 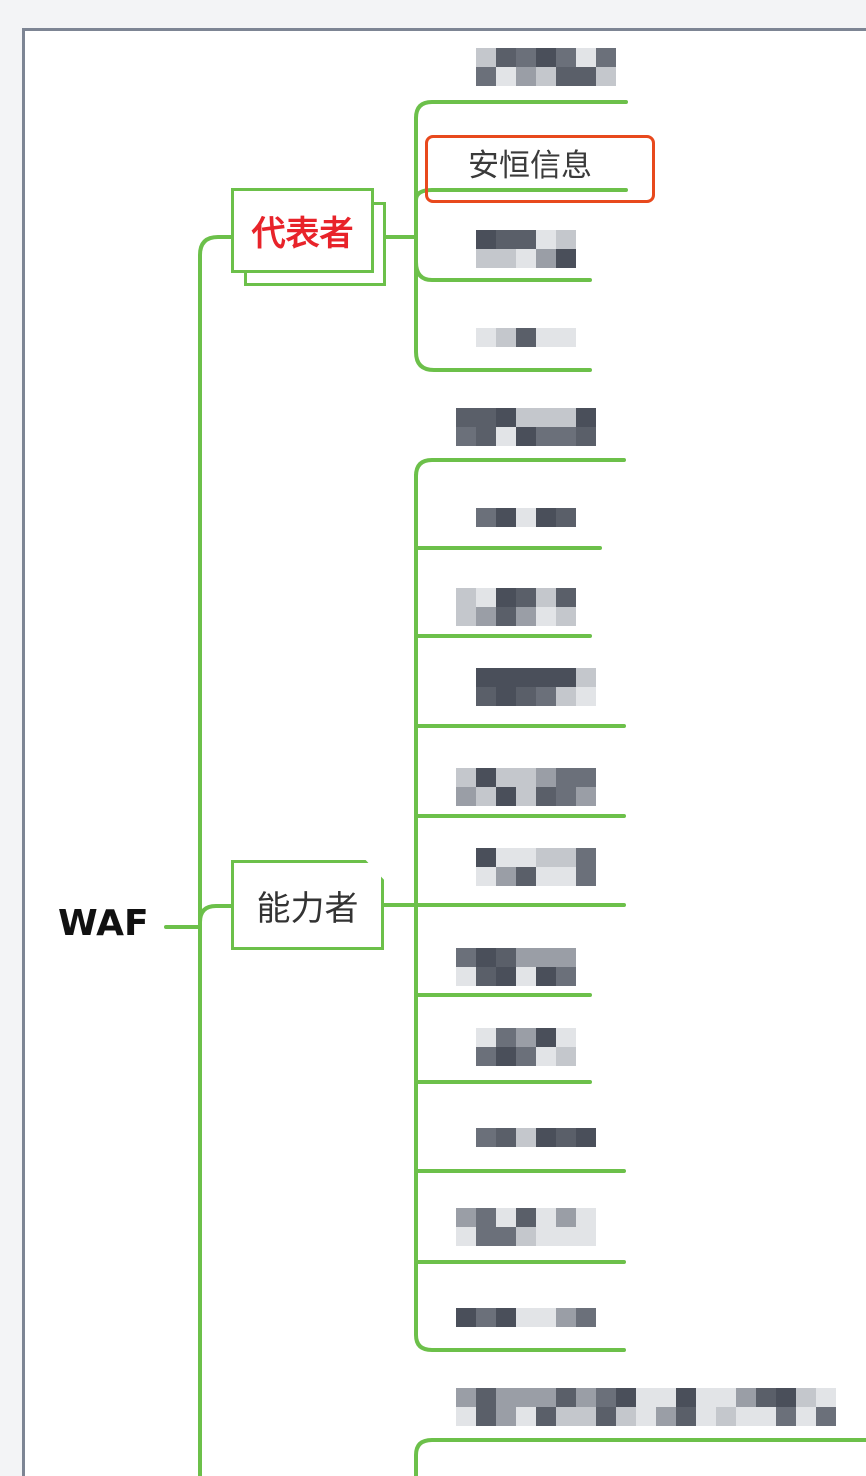 I want to click on rep-child-1-line, so click(x=521, y=110).